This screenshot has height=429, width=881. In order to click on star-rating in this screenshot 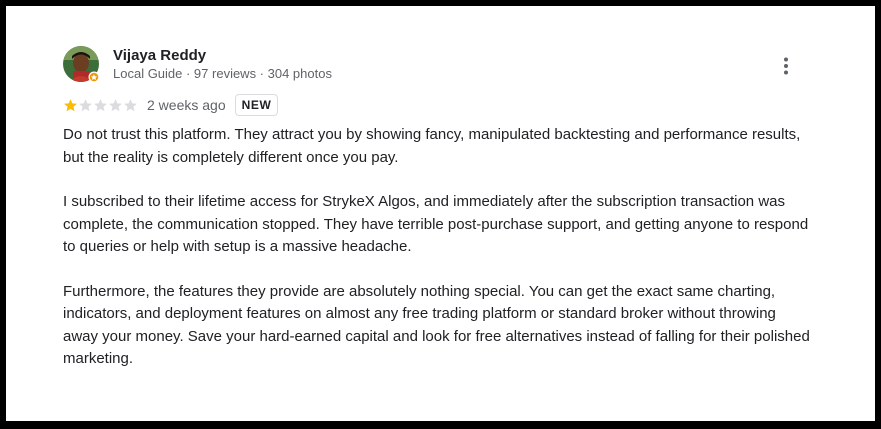, I will do `click(100, 105)`.